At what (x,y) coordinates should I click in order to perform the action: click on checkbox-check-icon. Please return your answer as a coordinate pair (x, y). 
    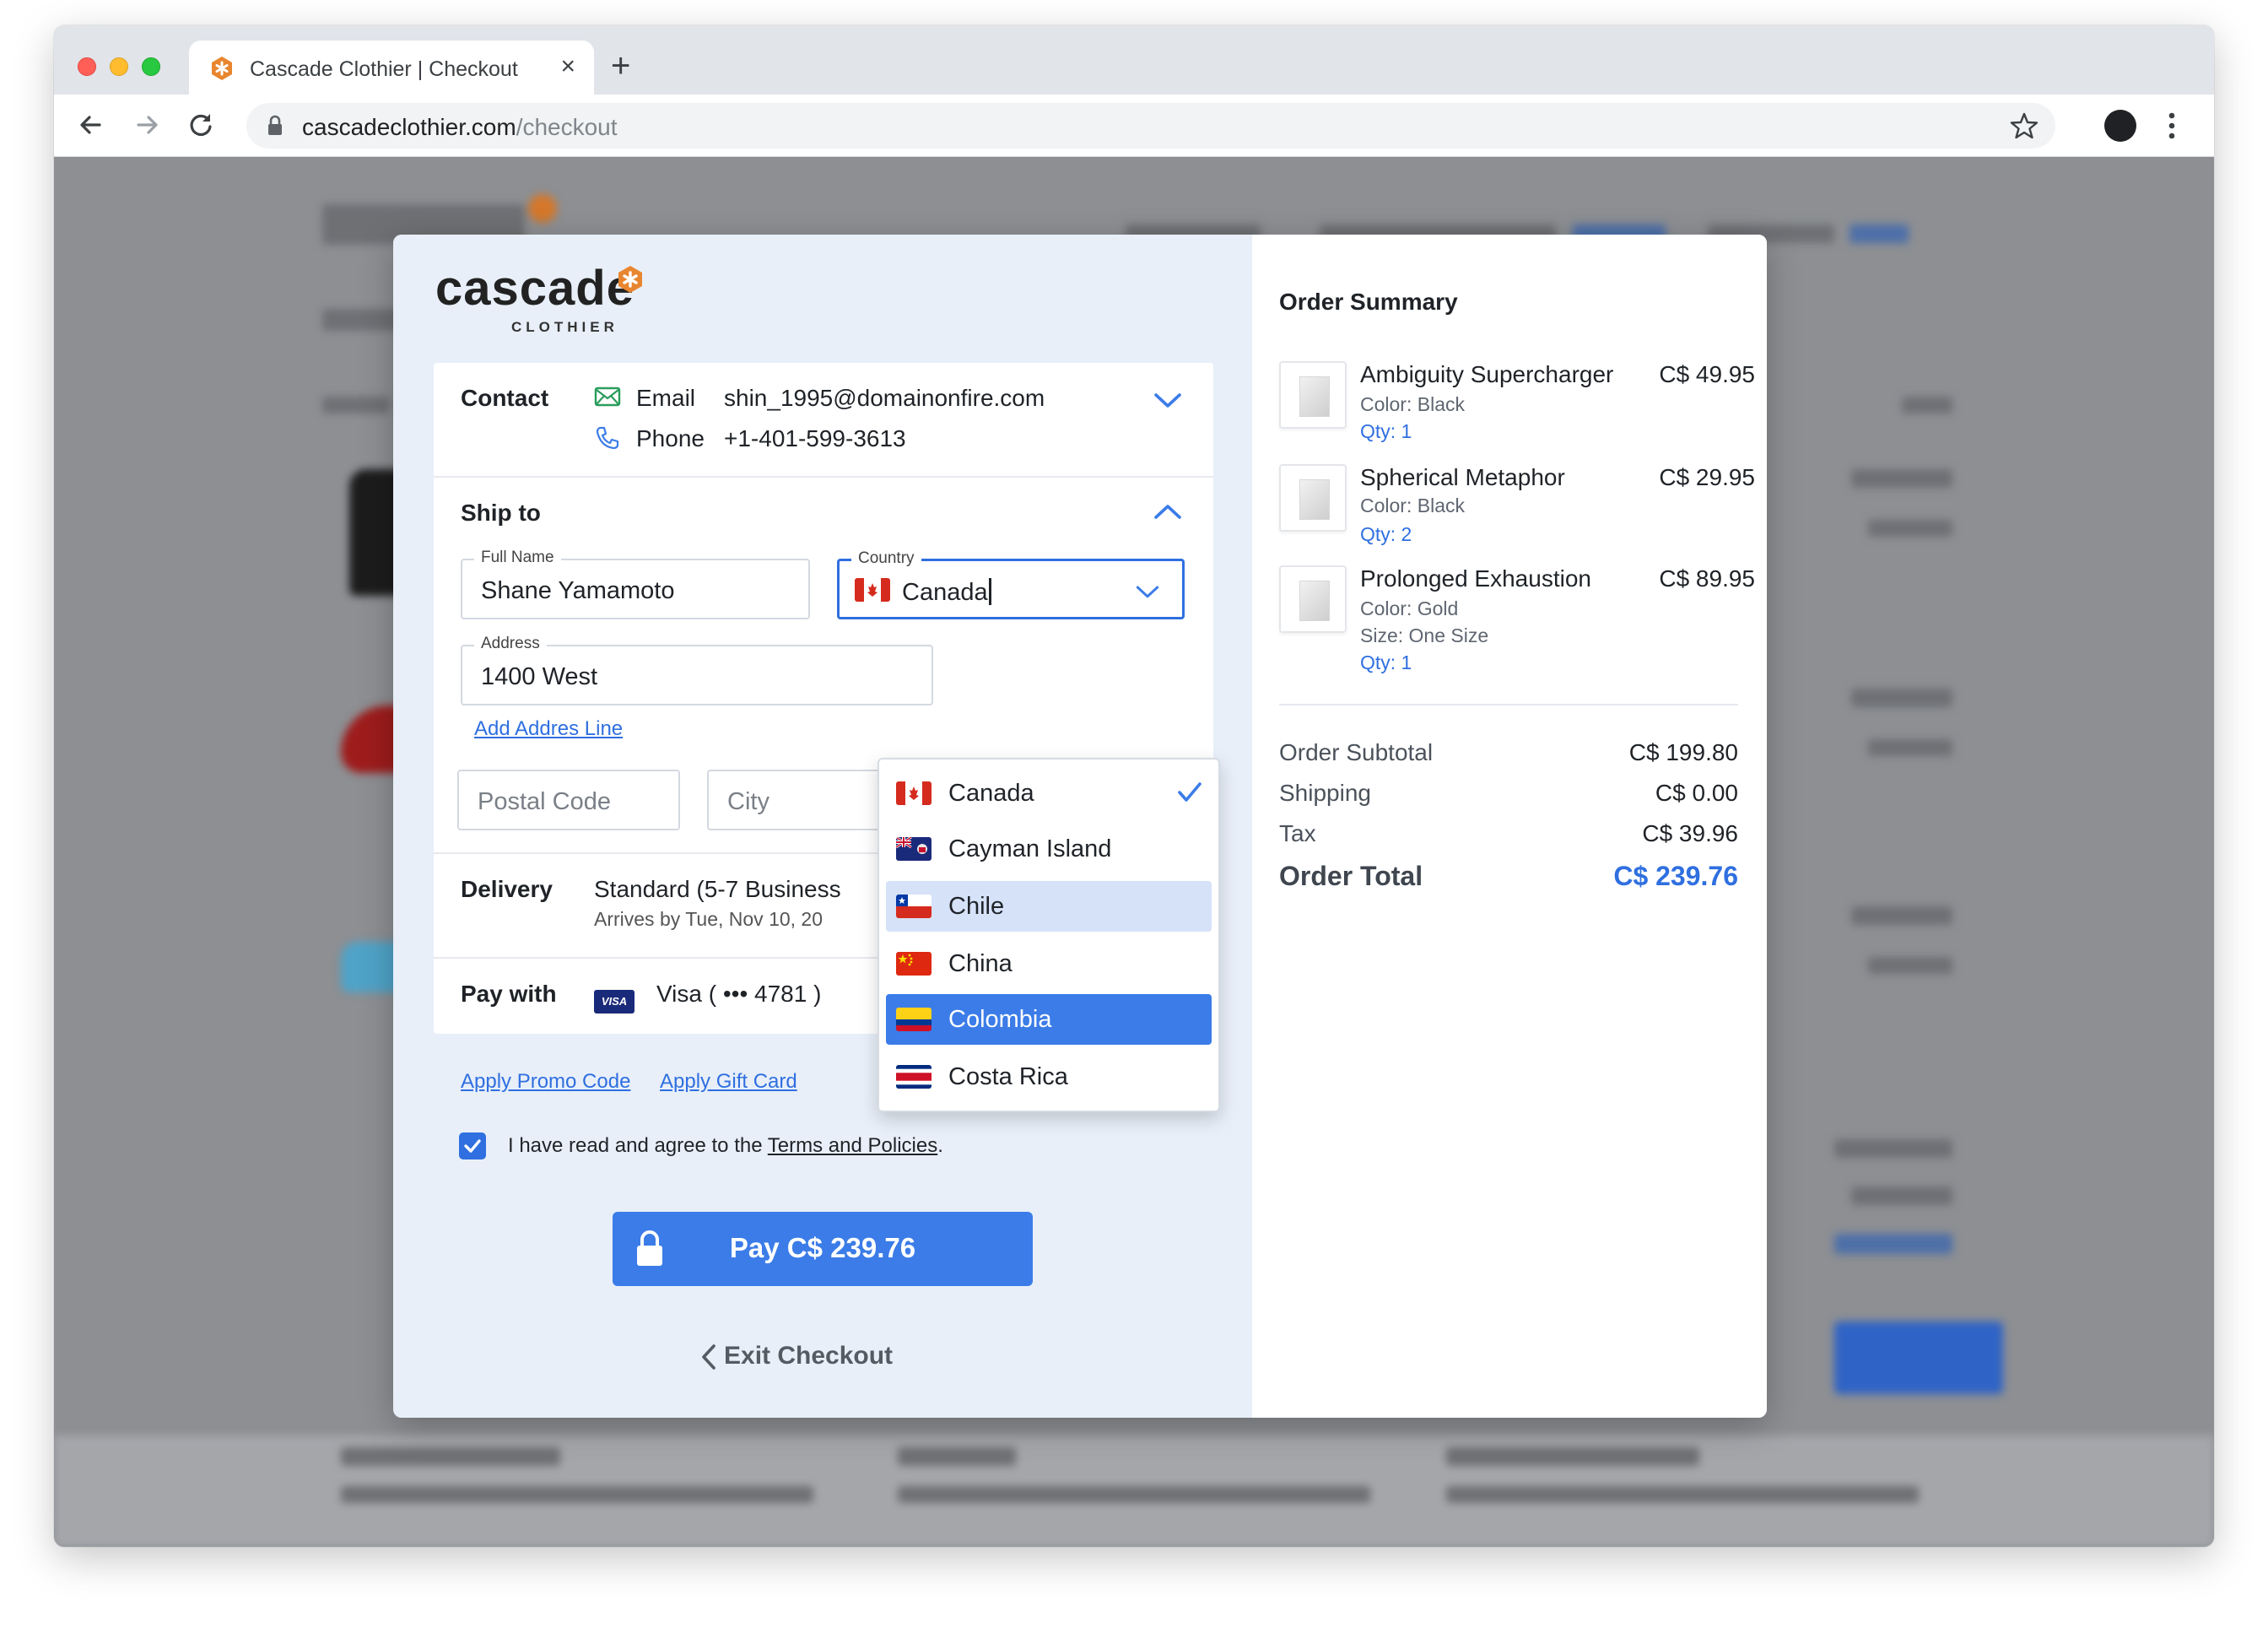
    Looking at the image, I should click on (472, 1146).